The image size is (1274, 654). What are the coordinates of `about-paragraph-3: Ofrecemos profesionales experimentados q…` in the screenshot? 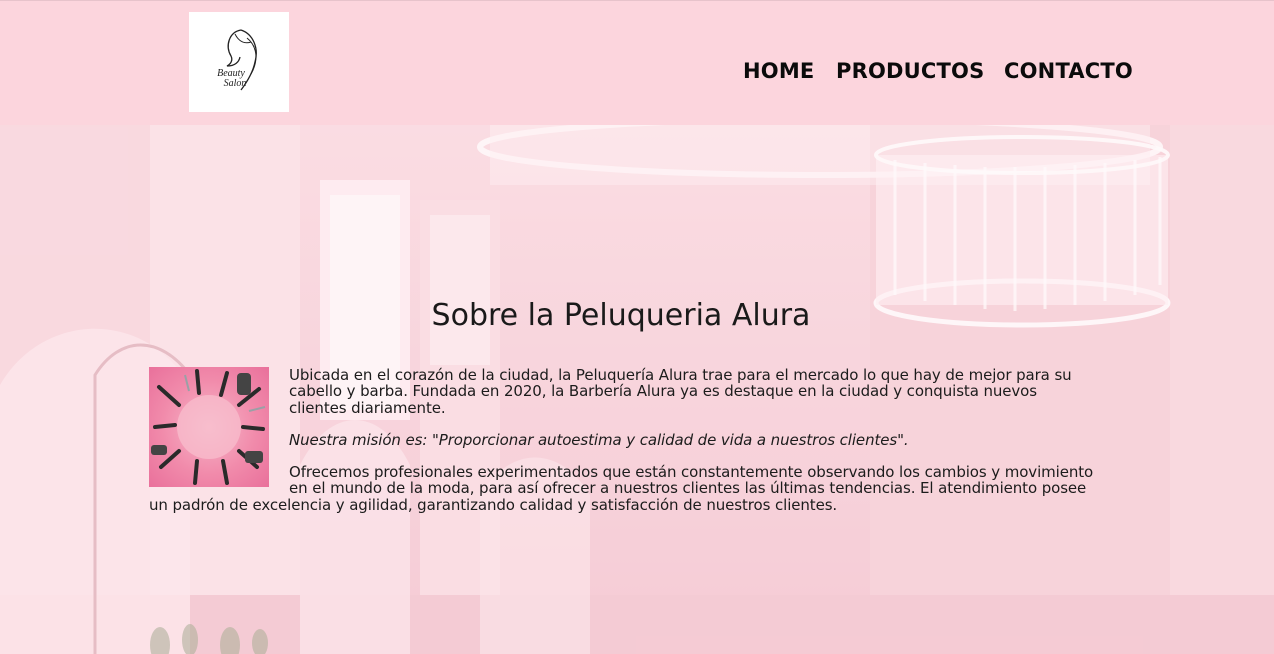 It's located at (621, 488).